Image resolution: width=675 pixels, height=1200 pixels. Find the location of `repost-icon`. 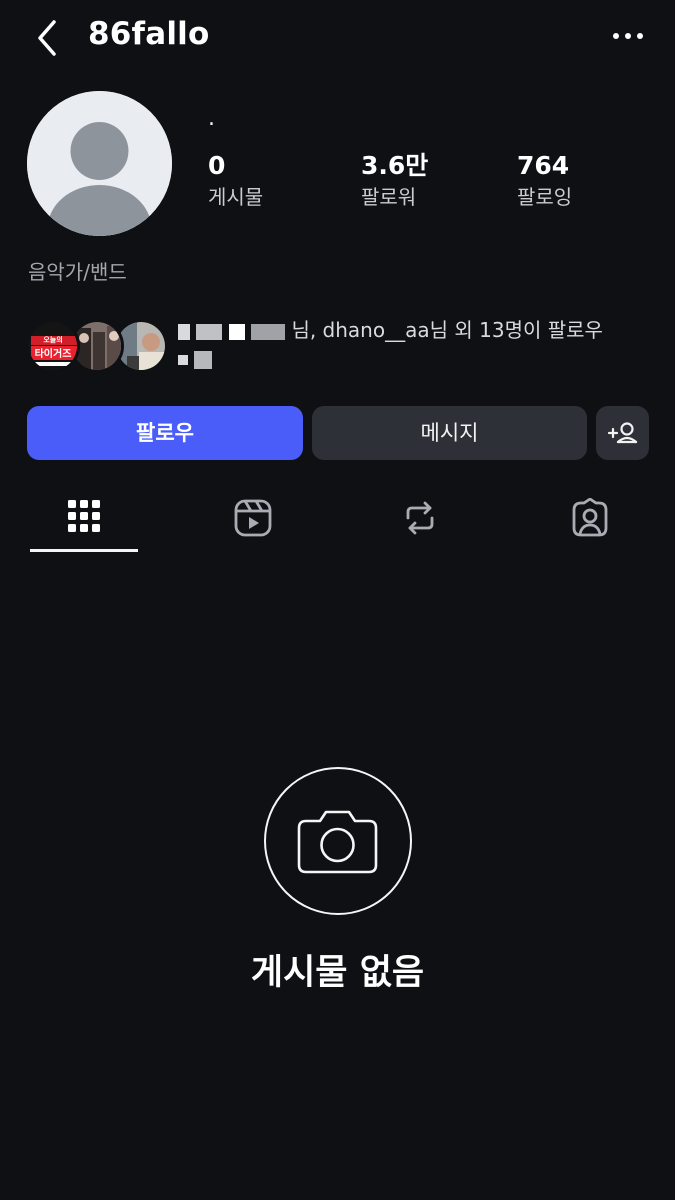

repost-icon is located at coordinates (420, 518).